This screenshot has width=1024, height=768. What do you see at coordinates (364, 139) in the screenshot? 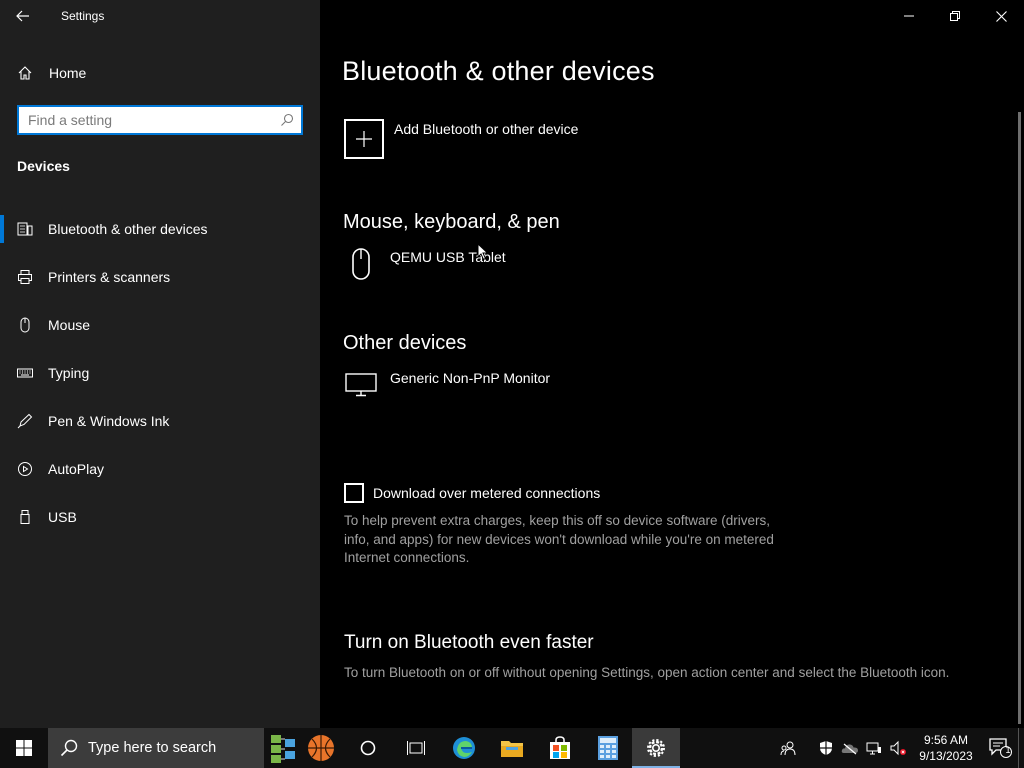
I see `add-icon` at bounding box center [364, 139].